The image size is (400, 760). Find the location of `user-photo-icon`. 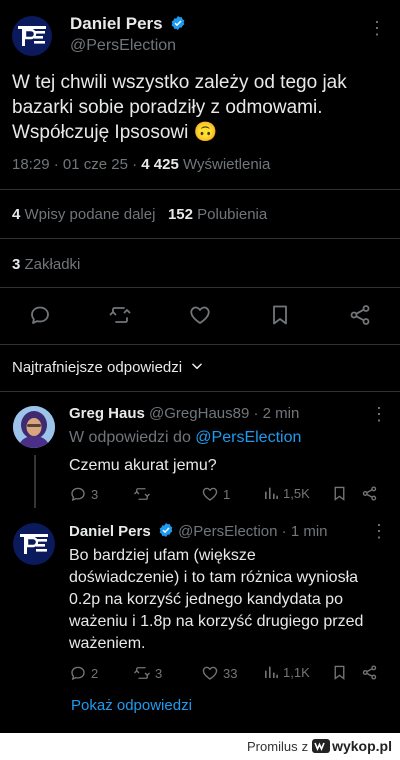

user-photo-icon is located at coordinates (34, 427).